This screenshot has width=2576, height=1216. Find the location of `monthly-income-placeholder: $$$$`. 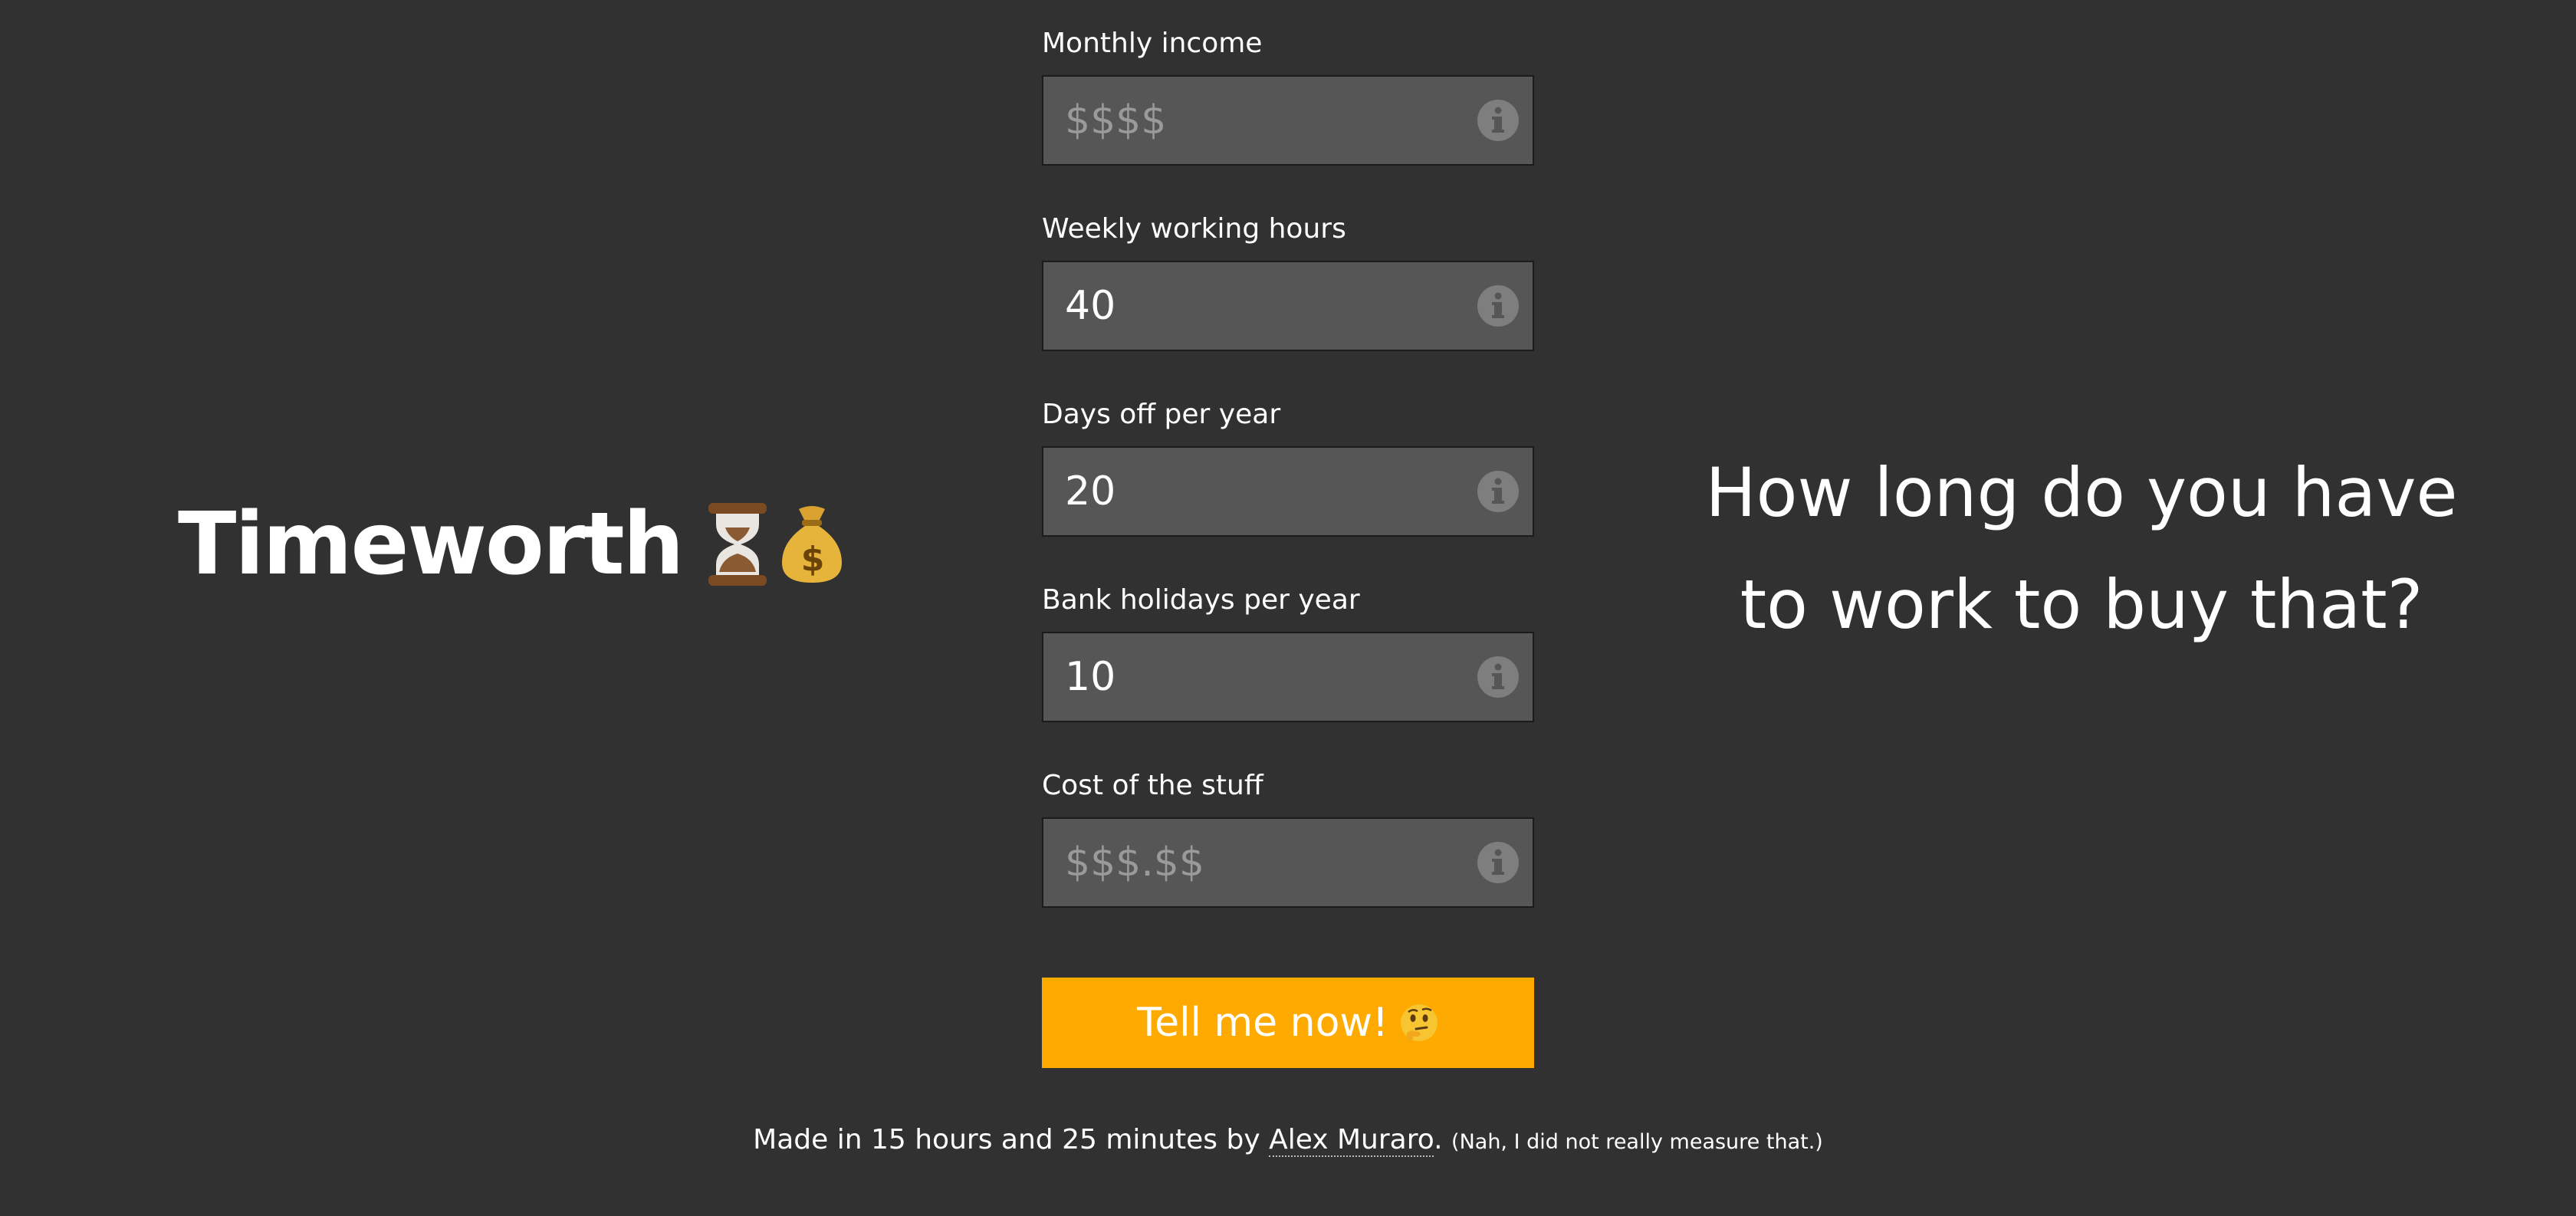

monthly-income-placeholder: $$$$ is located at coordinates (1116, 120).